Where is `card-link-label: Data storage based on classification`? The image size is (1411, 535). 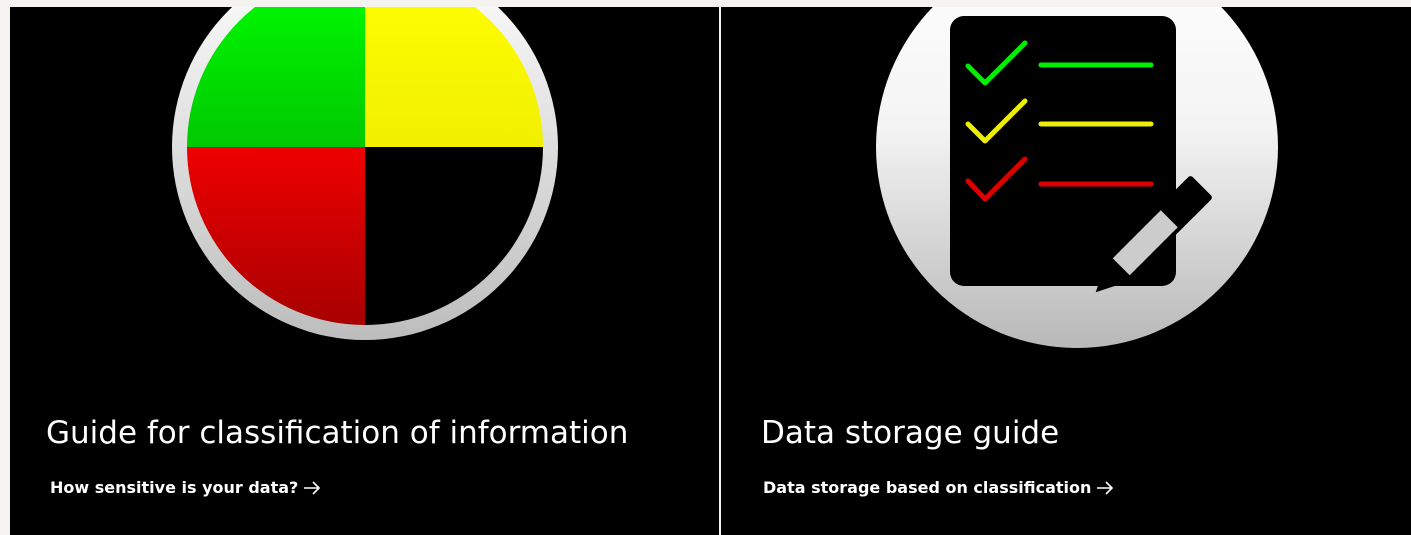
card-link-label: Data storage based on classification is located at coordinates (927, 487).